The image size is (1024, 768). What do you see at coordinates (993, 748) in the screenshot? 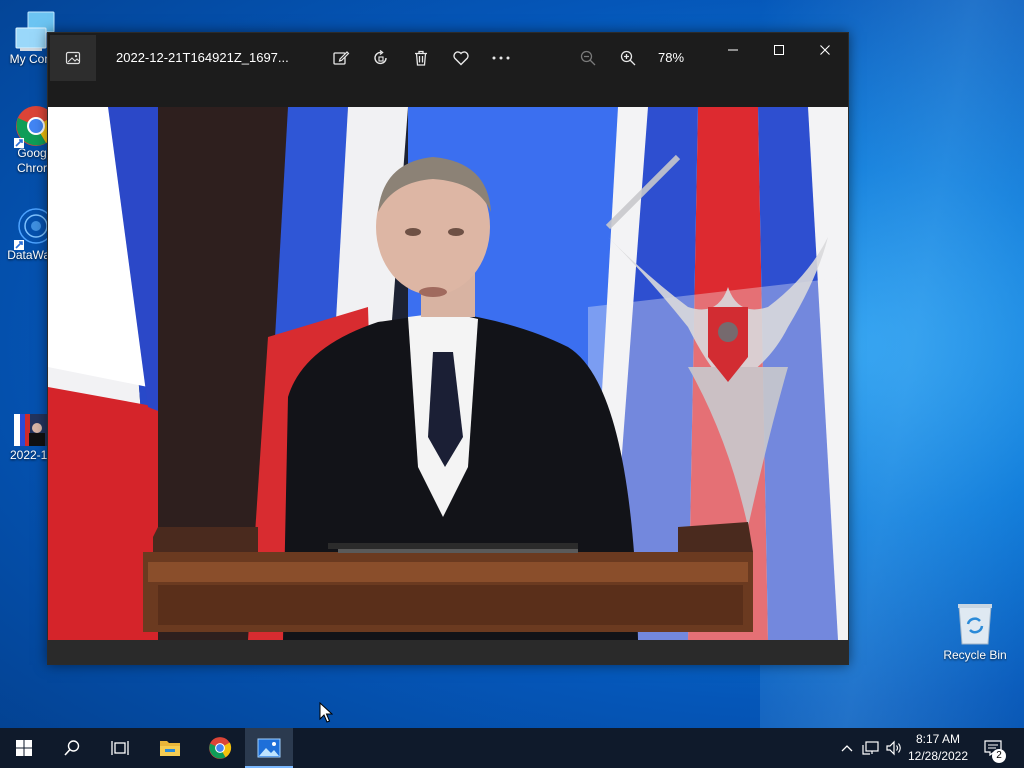
I see `action-center-button` at bounding box center [993, 748].